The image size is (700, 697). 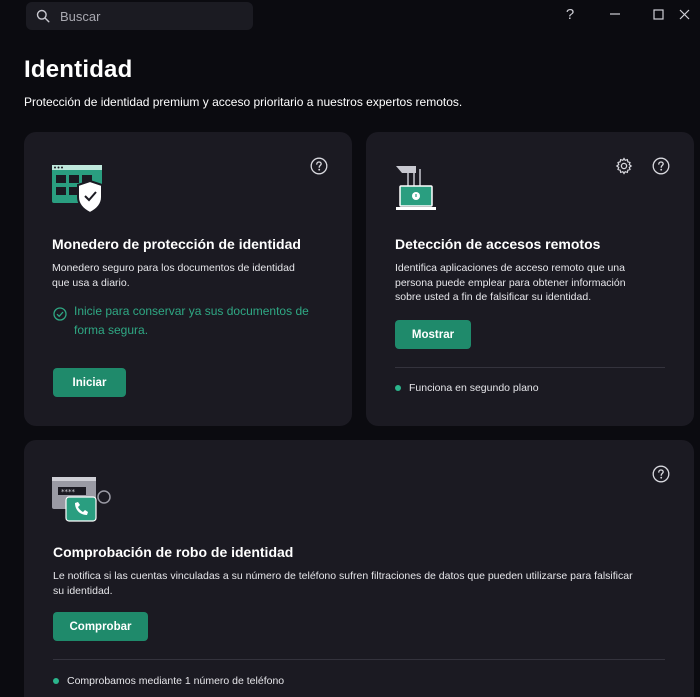 I want to click on search-input, so click(x=150, y=16).